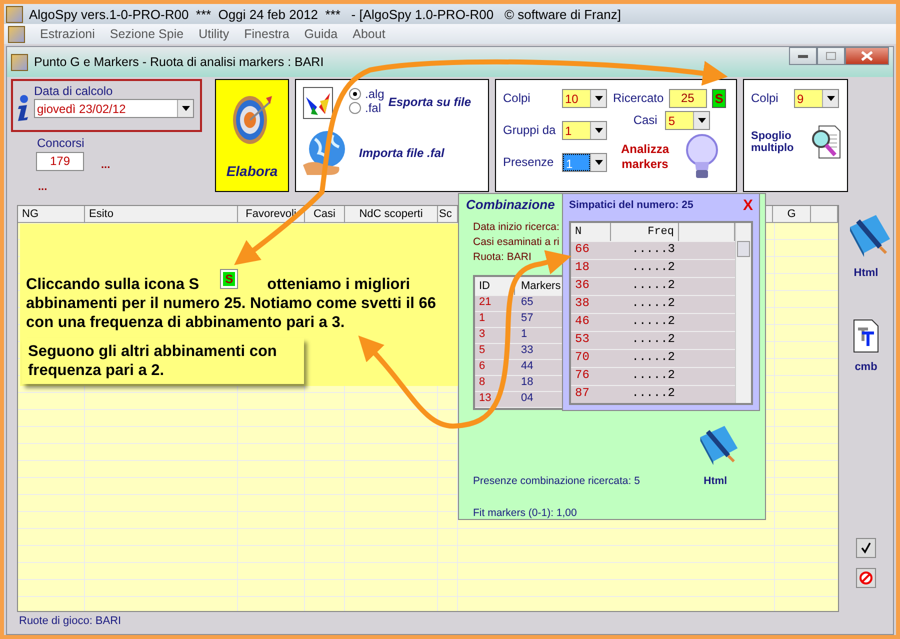  What do you see at coordinates (448, 214) in the screenshot?
I see `column-header: Sc` at bounding box center [448, 214].